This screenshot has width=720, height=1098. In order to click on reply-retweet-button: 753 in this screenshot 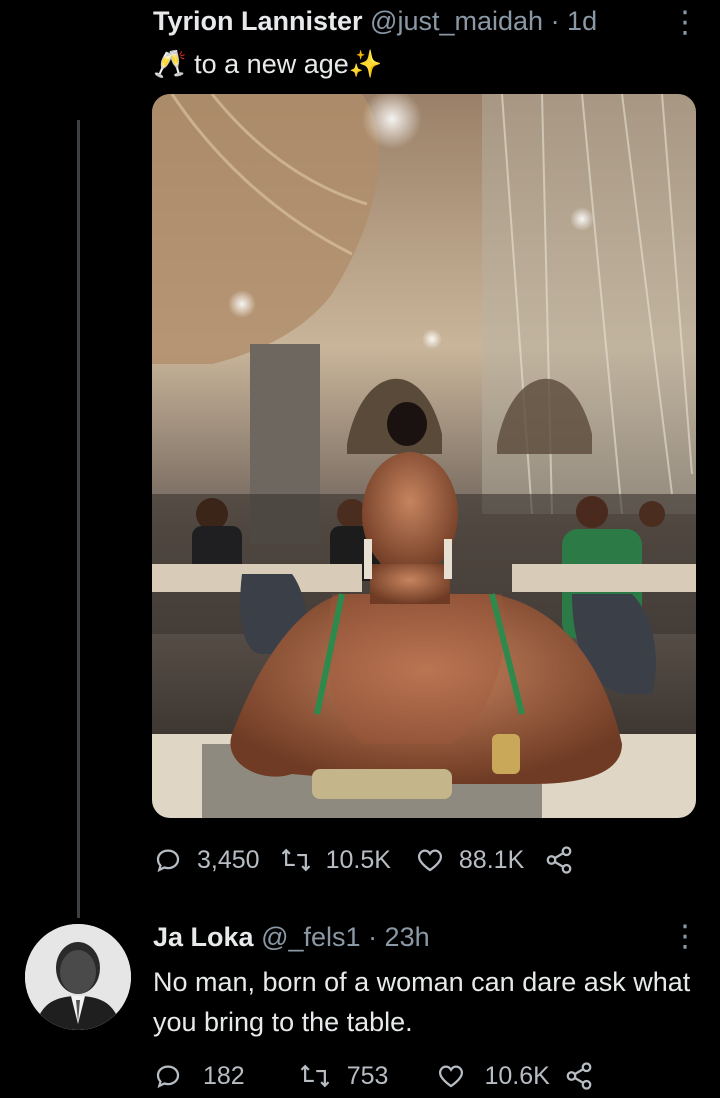, I will do `click(344, 1076)`.